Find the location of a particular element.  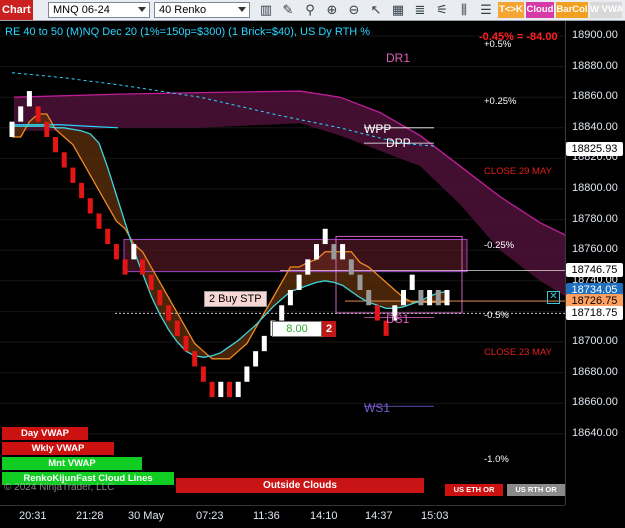

order-quantity-field: 8.00 is located at coordinates (297, 329).